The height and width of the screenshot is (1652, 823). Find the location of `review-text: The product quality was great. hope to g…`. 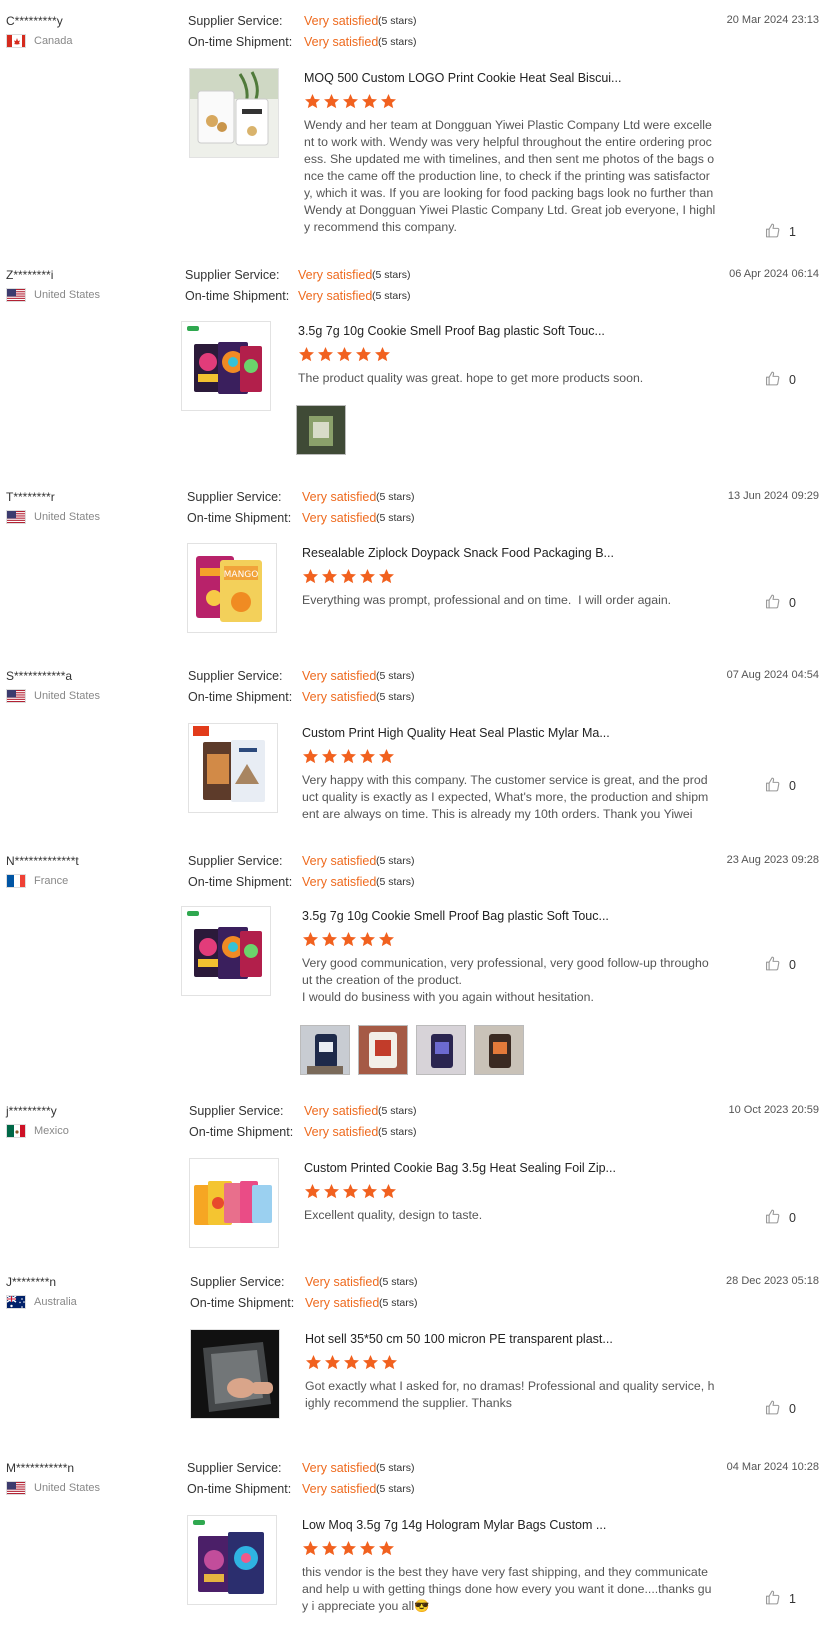

review-text: The product quality was great. hope to g… is located at coordinates (471, 378).